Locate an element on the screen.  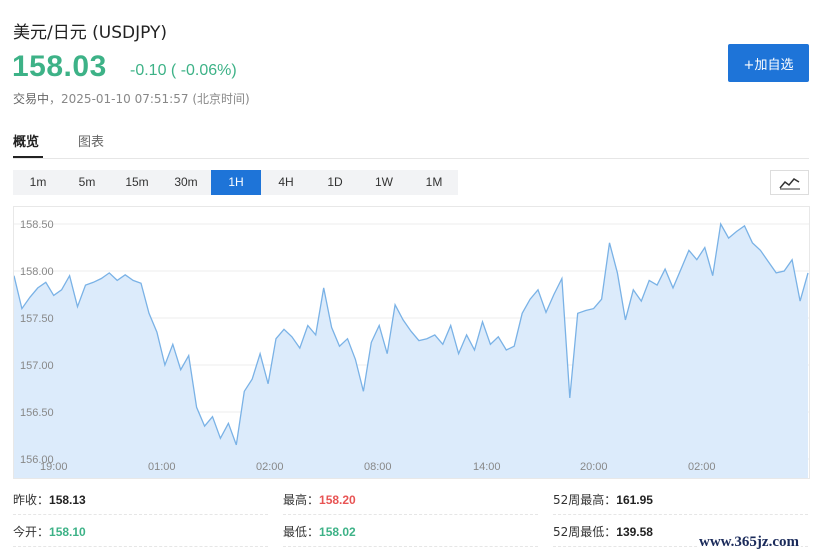
chart-type-button is located at coordinates (789, 182).